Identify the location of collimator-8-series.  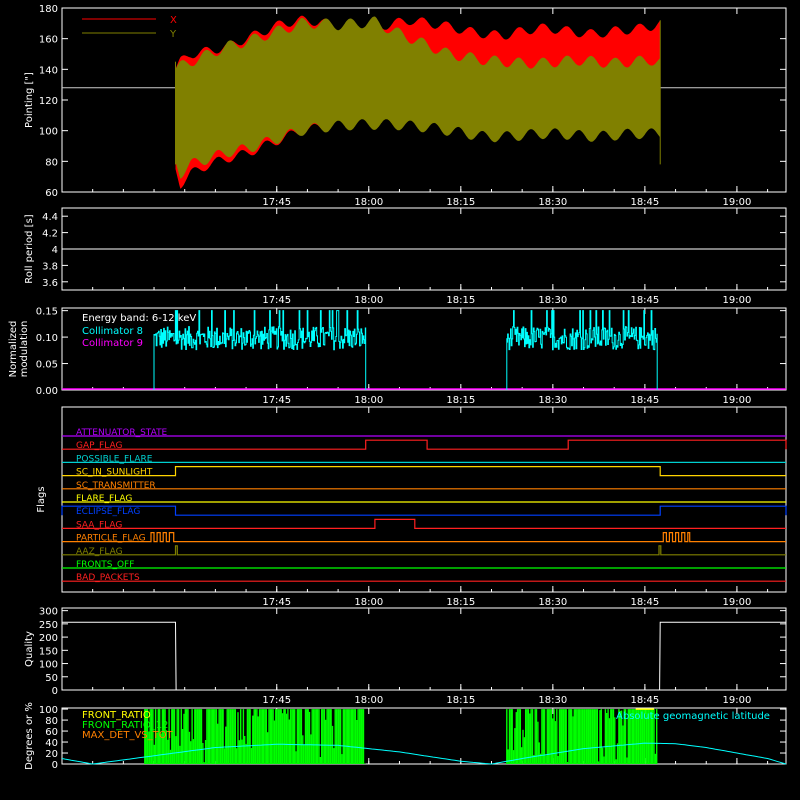
(582, 350).